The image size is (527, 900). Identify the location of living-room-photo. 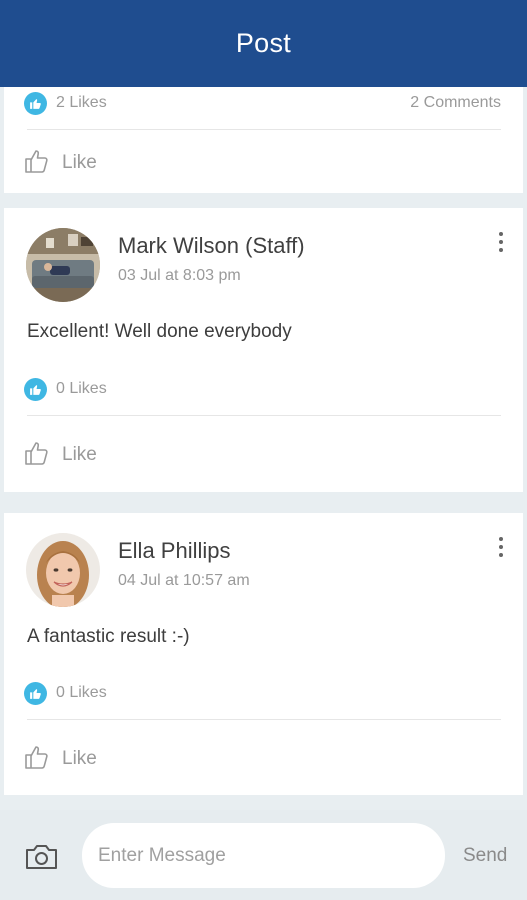
(63, 265).